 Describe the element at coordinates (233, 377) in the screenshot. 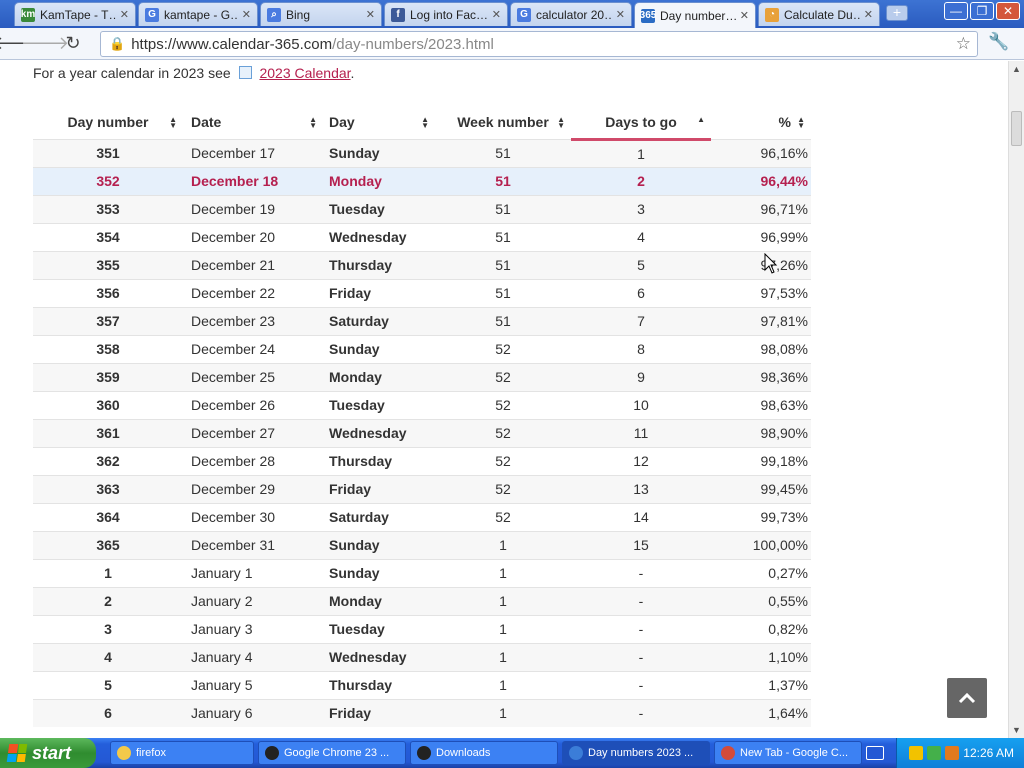

I see `date-cell: December 25` at that location.